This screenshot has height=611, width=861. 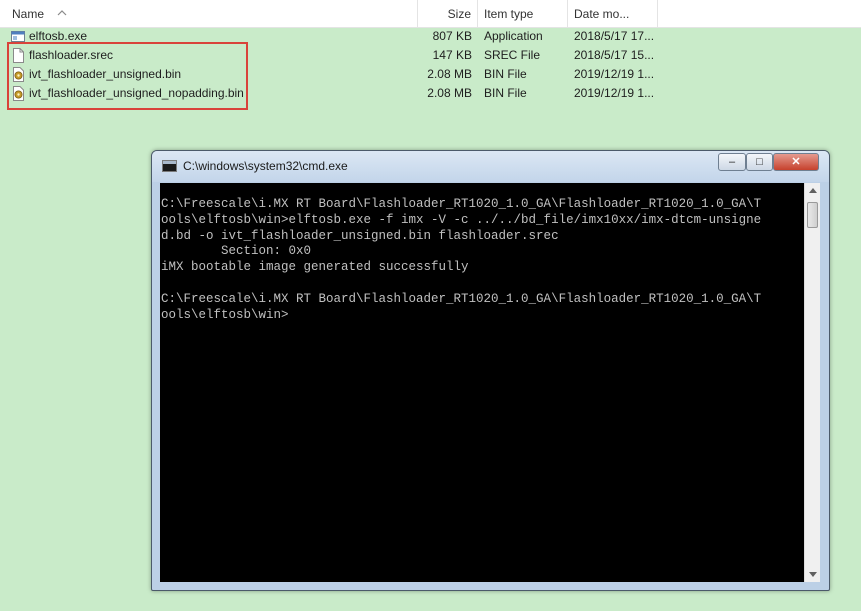 I want to click on minimize-button: –, so click(x=732, y=162).